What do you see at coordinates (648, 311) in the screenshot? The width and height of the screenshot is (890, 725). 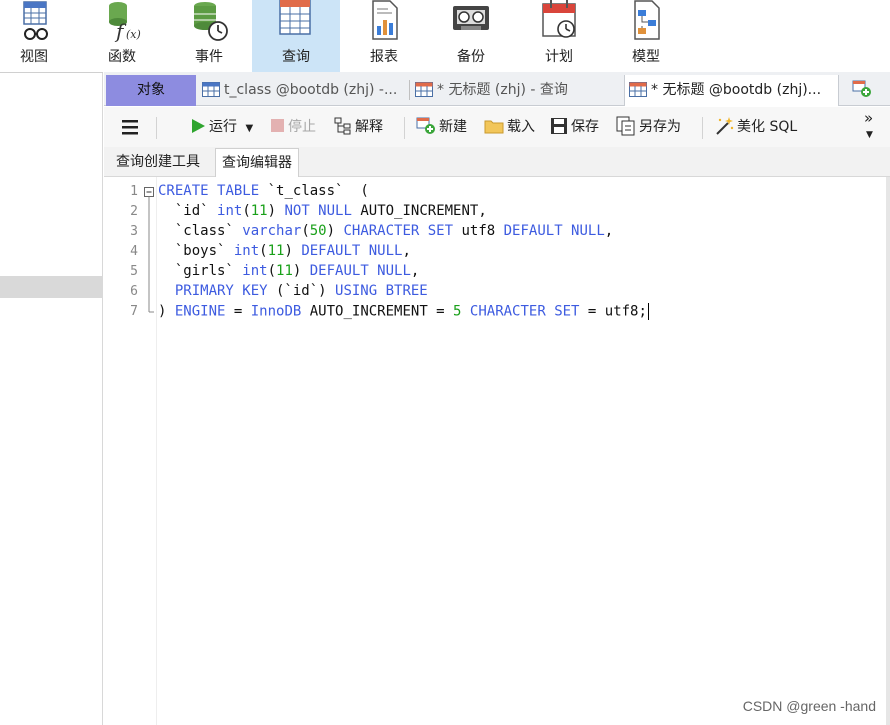 I see `text-cursor` at bounding box center [648, 311].